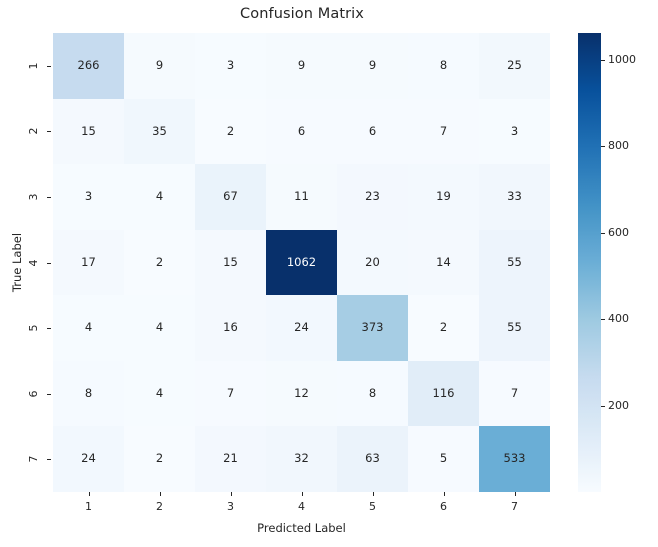  What do you see at coordinates (88, 262) in the screenshot?
I see `heatmap-cell: 17` at bounding box center [88, 262].